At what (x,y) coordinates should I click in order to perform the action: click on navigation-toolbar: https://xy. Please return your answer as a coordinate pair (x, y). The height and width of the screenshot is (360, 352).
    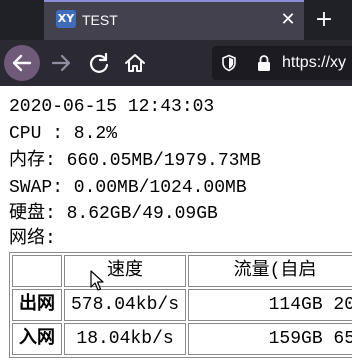
    Looking at the image, I should click on (176, 63).